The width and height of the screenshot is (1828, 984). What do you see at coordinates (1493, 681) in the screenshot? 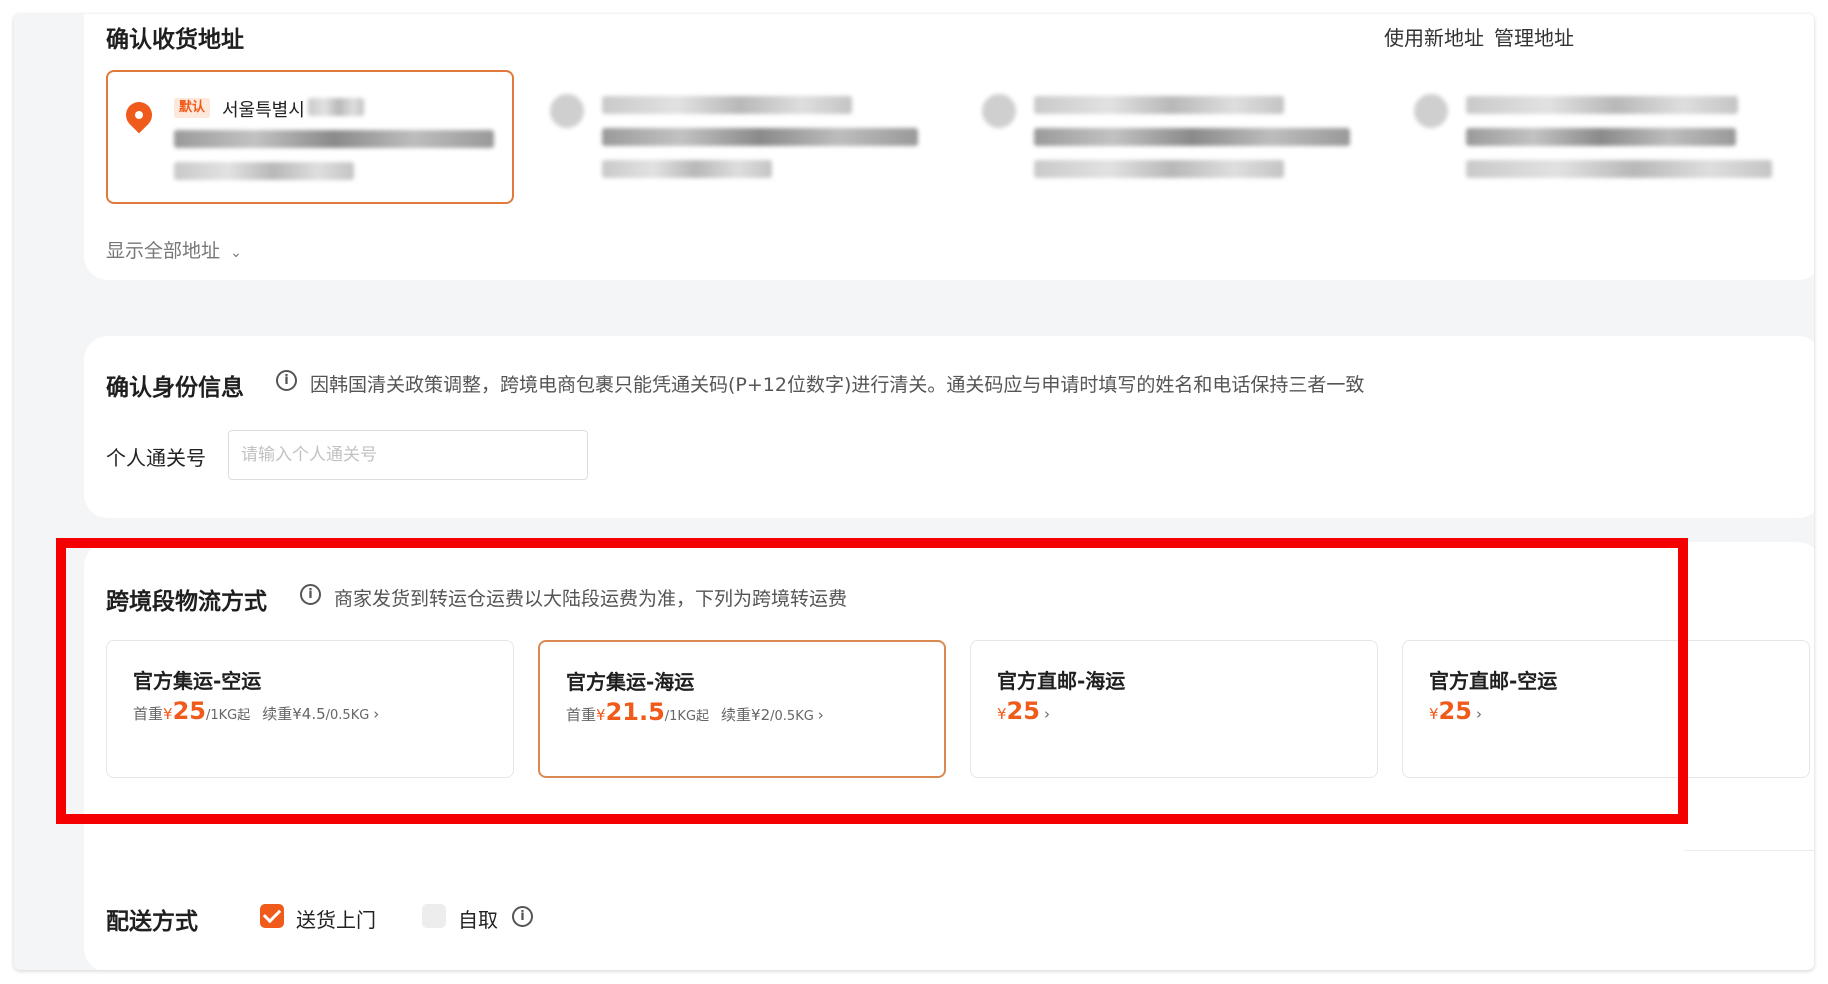
I see `shipping-option-name: 官方直邮-空运` at bounding box center [1493, 681].